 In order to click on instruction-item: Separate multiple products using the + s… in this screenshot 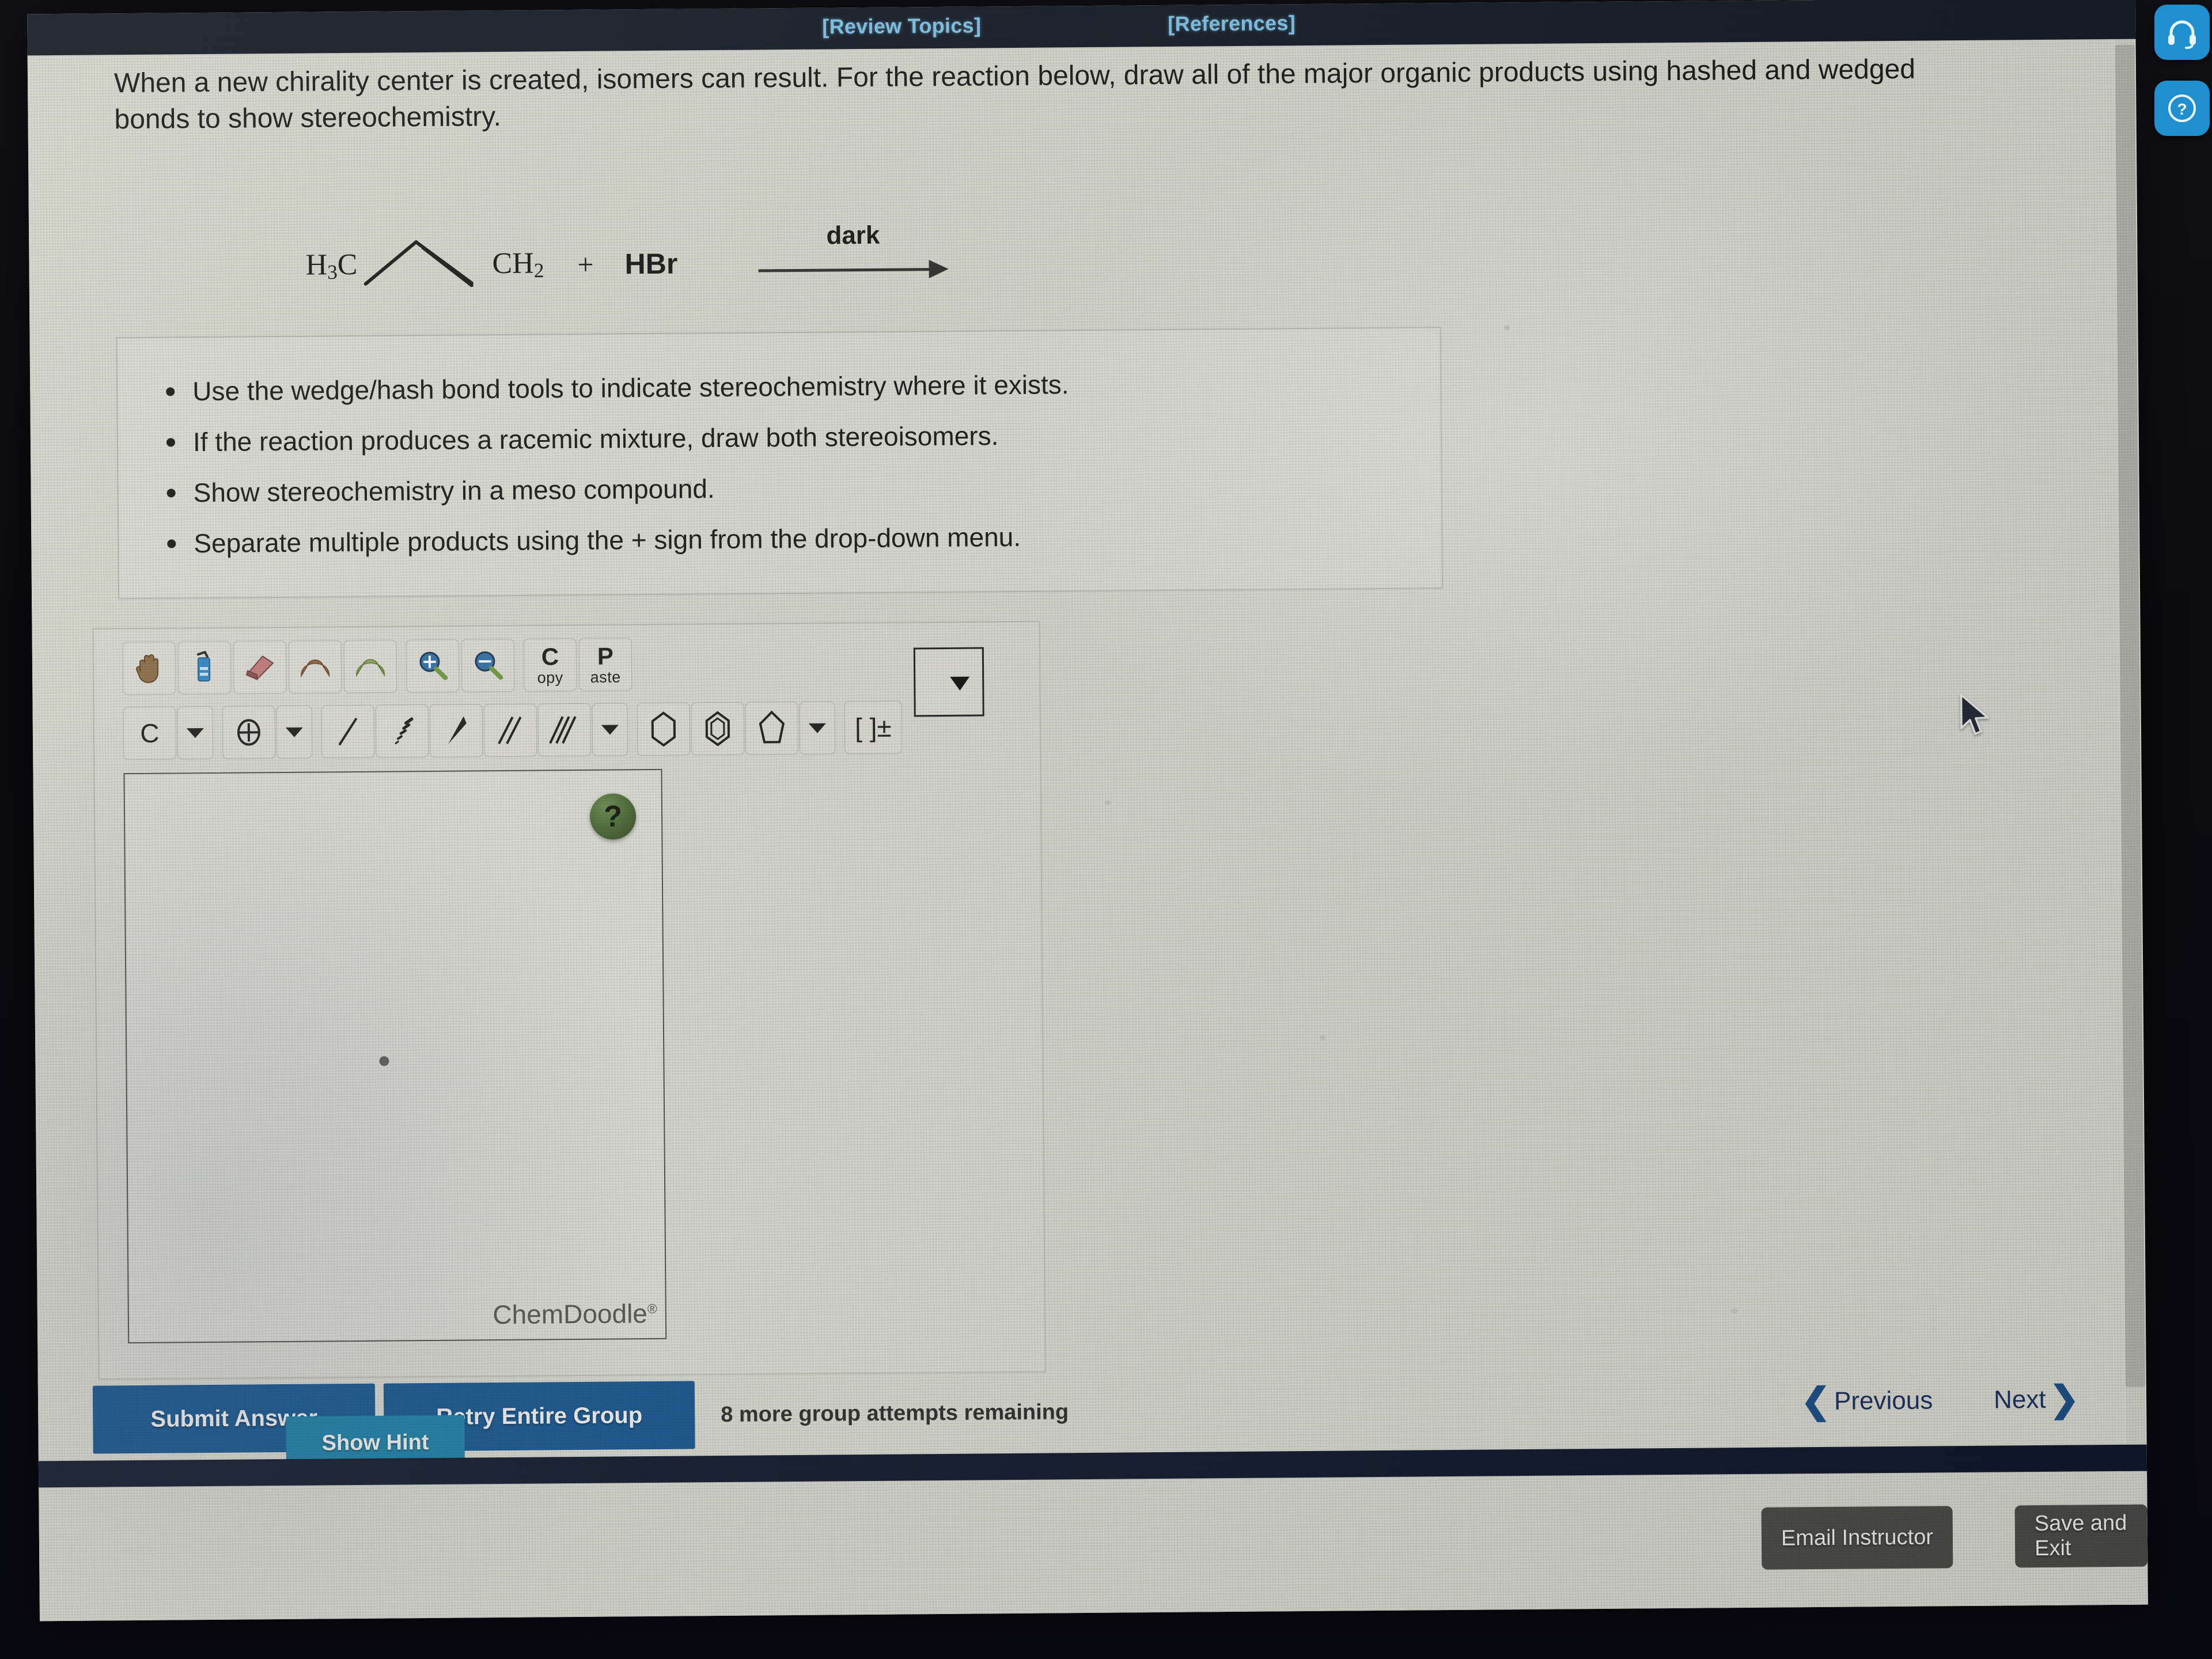, I will do `click(817, 539)`.